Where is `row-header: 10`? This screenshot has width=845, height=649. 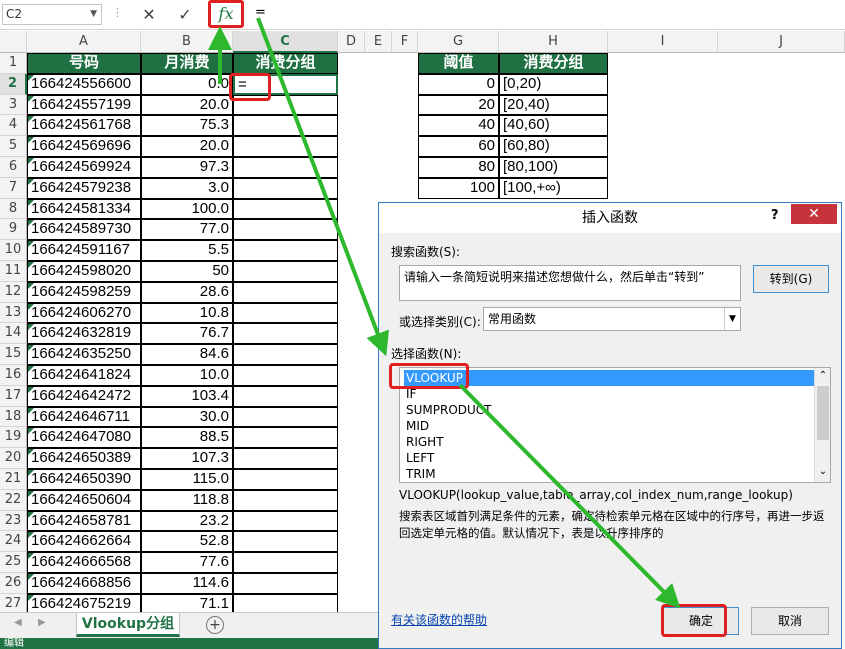
row-header: 10 is located at coordinates (13, 250).